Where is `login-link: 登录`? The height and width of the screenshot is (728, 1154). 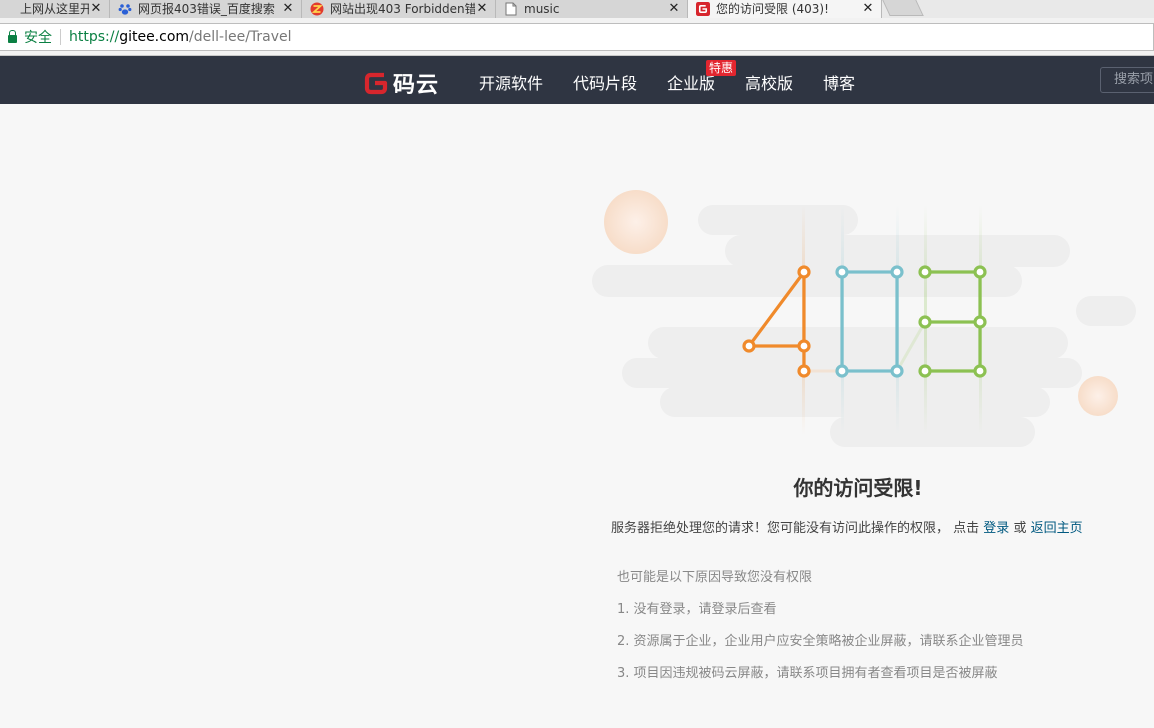
login-link: 登录 is located at coordinates (996, 528).